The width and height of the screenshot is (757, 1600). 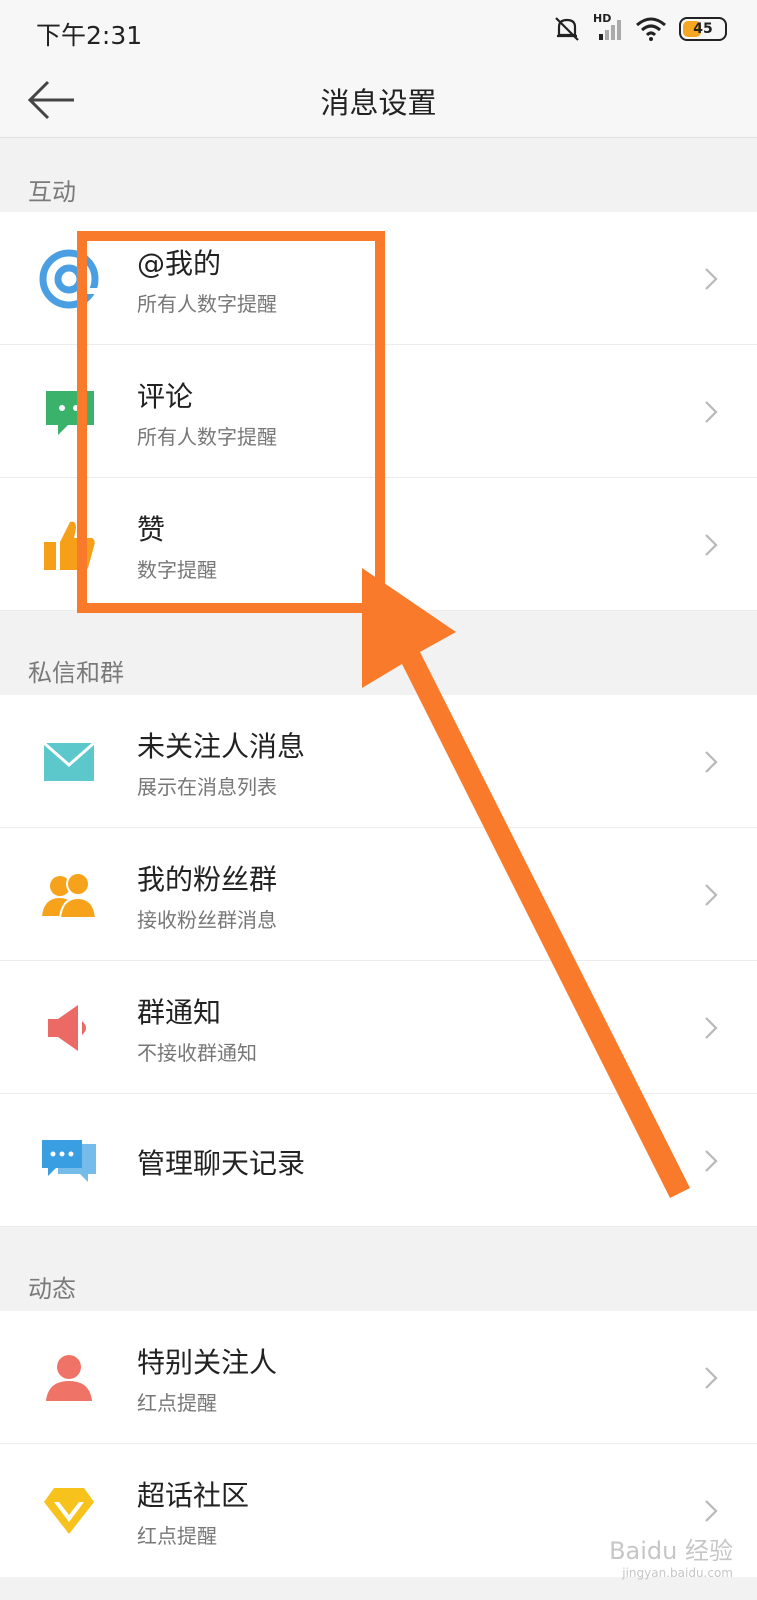 I want to click on item-subtitle: 接收粉丝群消息, so click(x=207, y=920).